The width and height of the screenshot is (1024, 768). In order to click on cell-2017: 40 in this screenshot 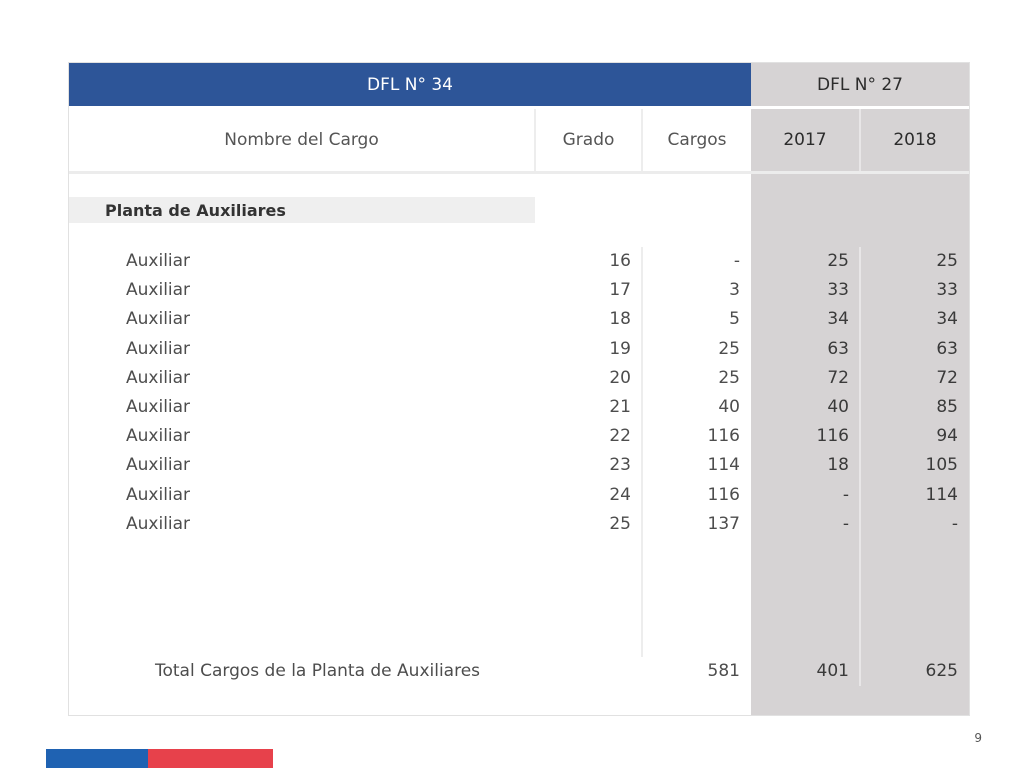, I will do `click(838, 406)`.